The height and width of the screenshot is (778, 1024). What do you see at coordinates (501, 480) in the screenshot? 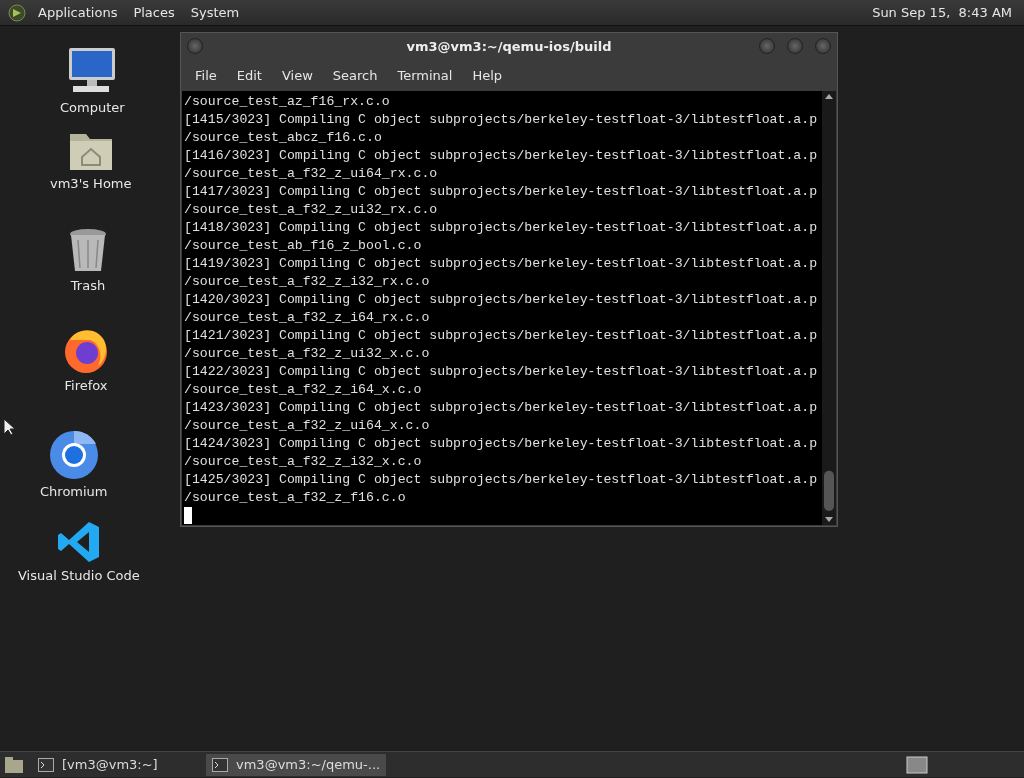
I see `terminal-line: [1425/3023] Compiling C object subprojects/berkeley-testfloat-3/libtestfloat.a.p` at bounding box center [501, 480].